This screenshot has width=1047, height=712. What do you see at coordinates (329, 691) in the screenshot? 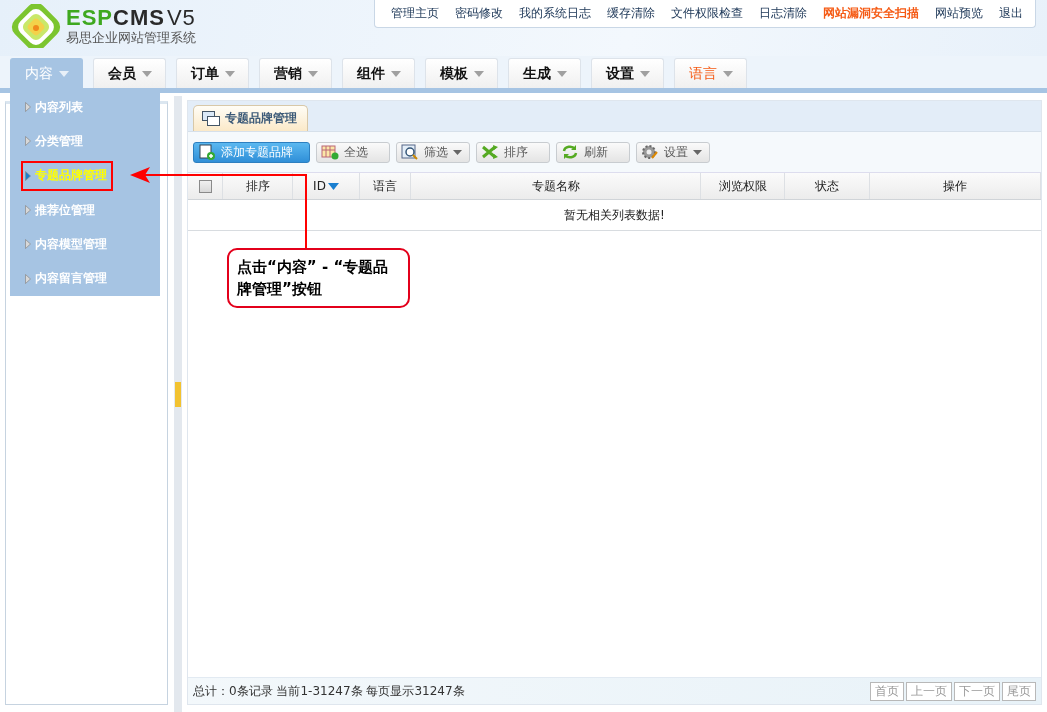
I see `record-summary: 总计：0条记录 当前1-31247条 每页显示31247条` at bounding box center [329, 691].